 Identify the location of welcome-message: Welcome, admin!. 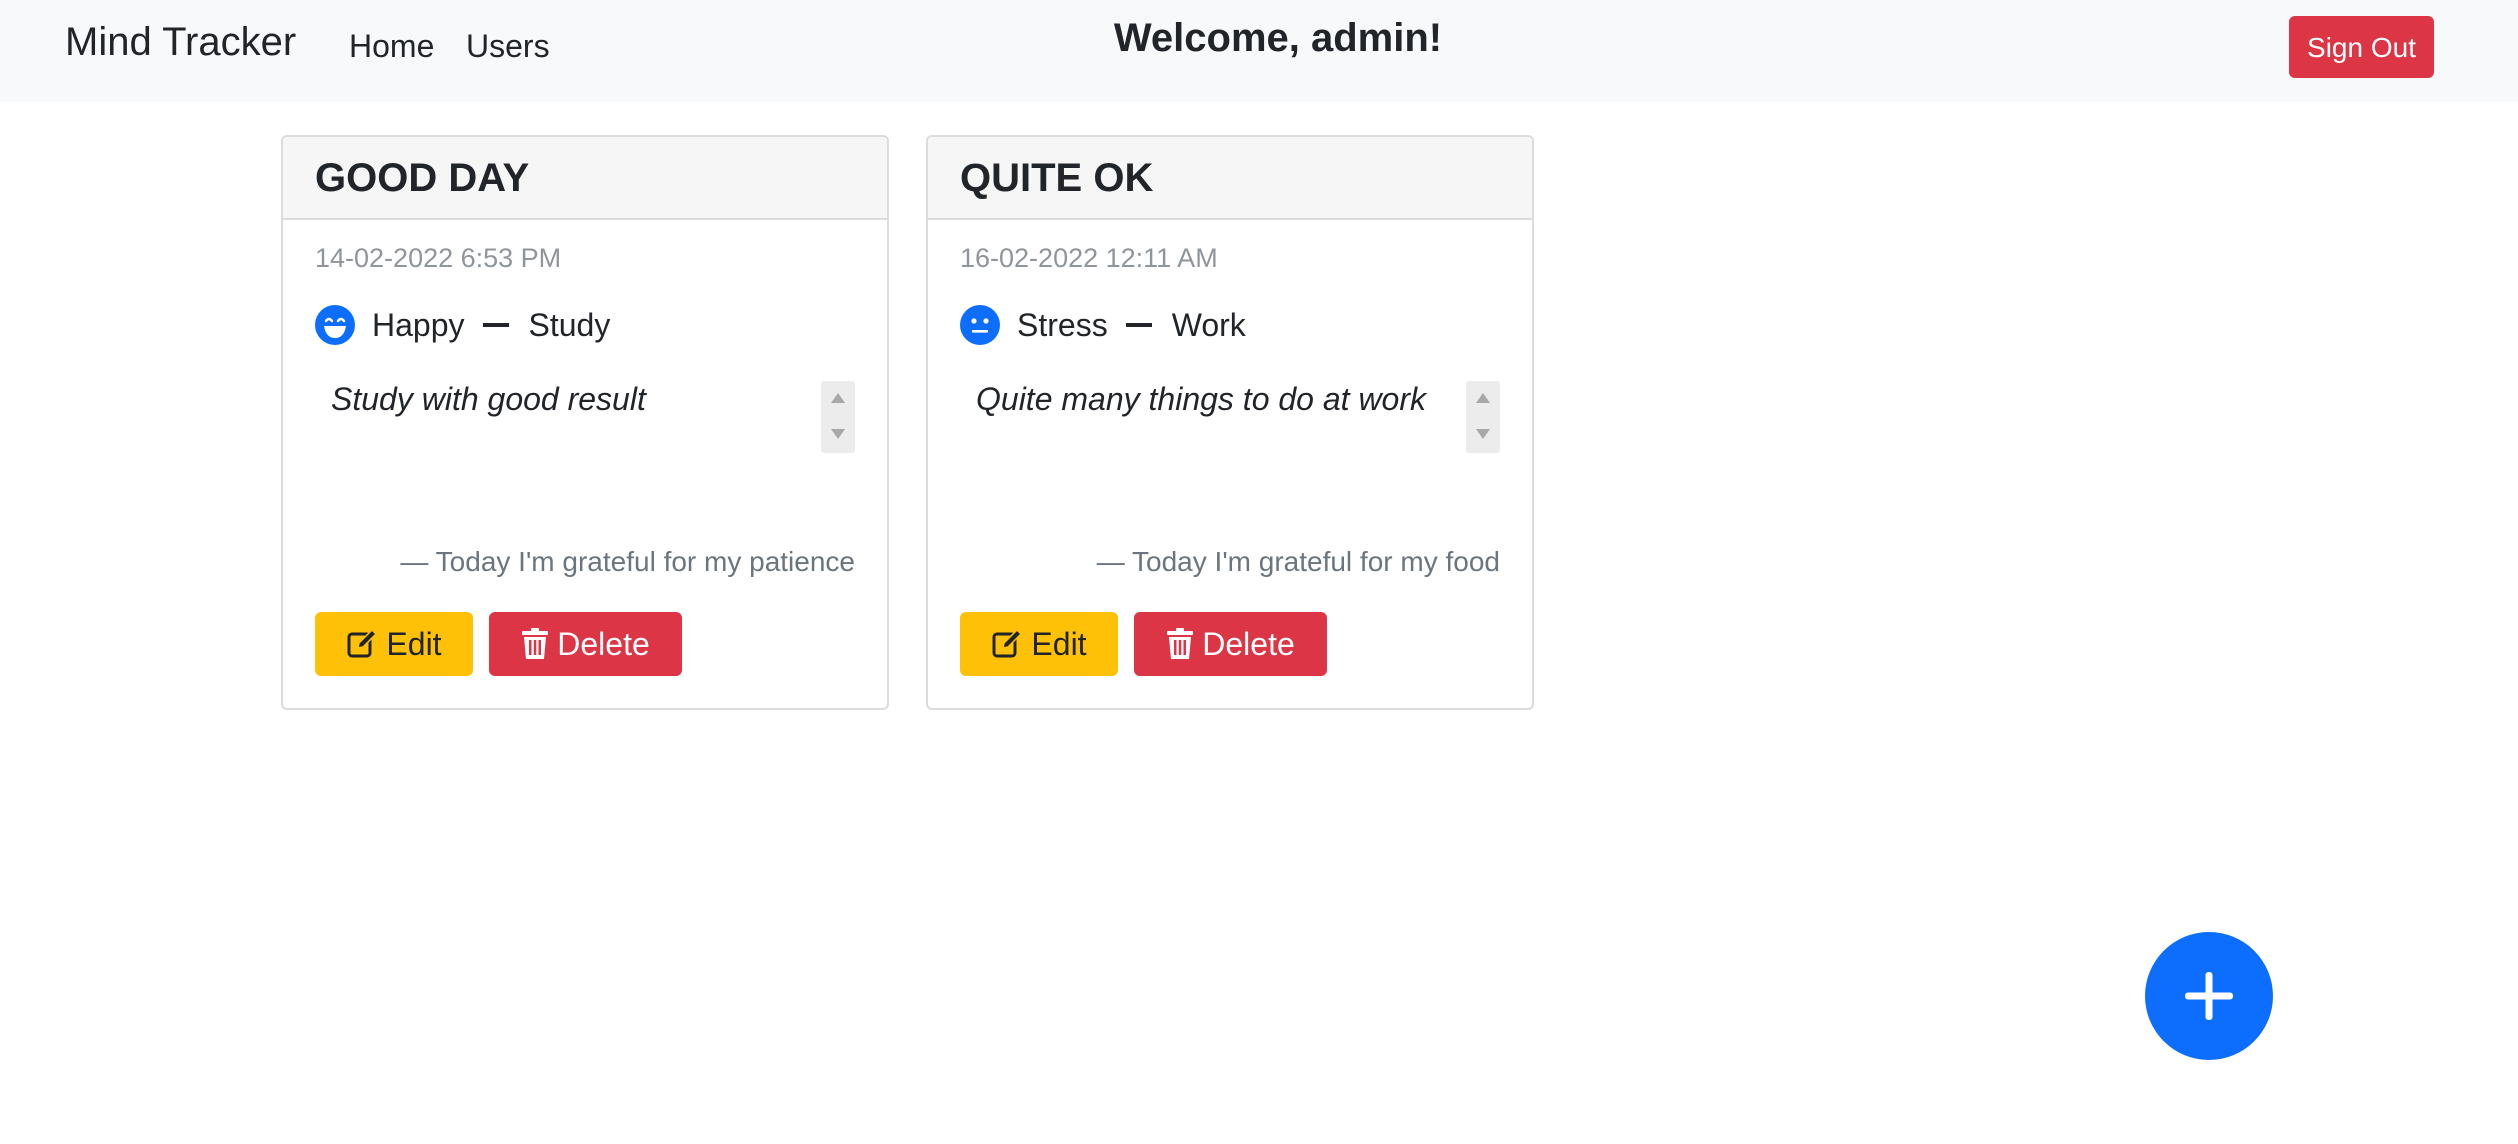
(1278, 38).